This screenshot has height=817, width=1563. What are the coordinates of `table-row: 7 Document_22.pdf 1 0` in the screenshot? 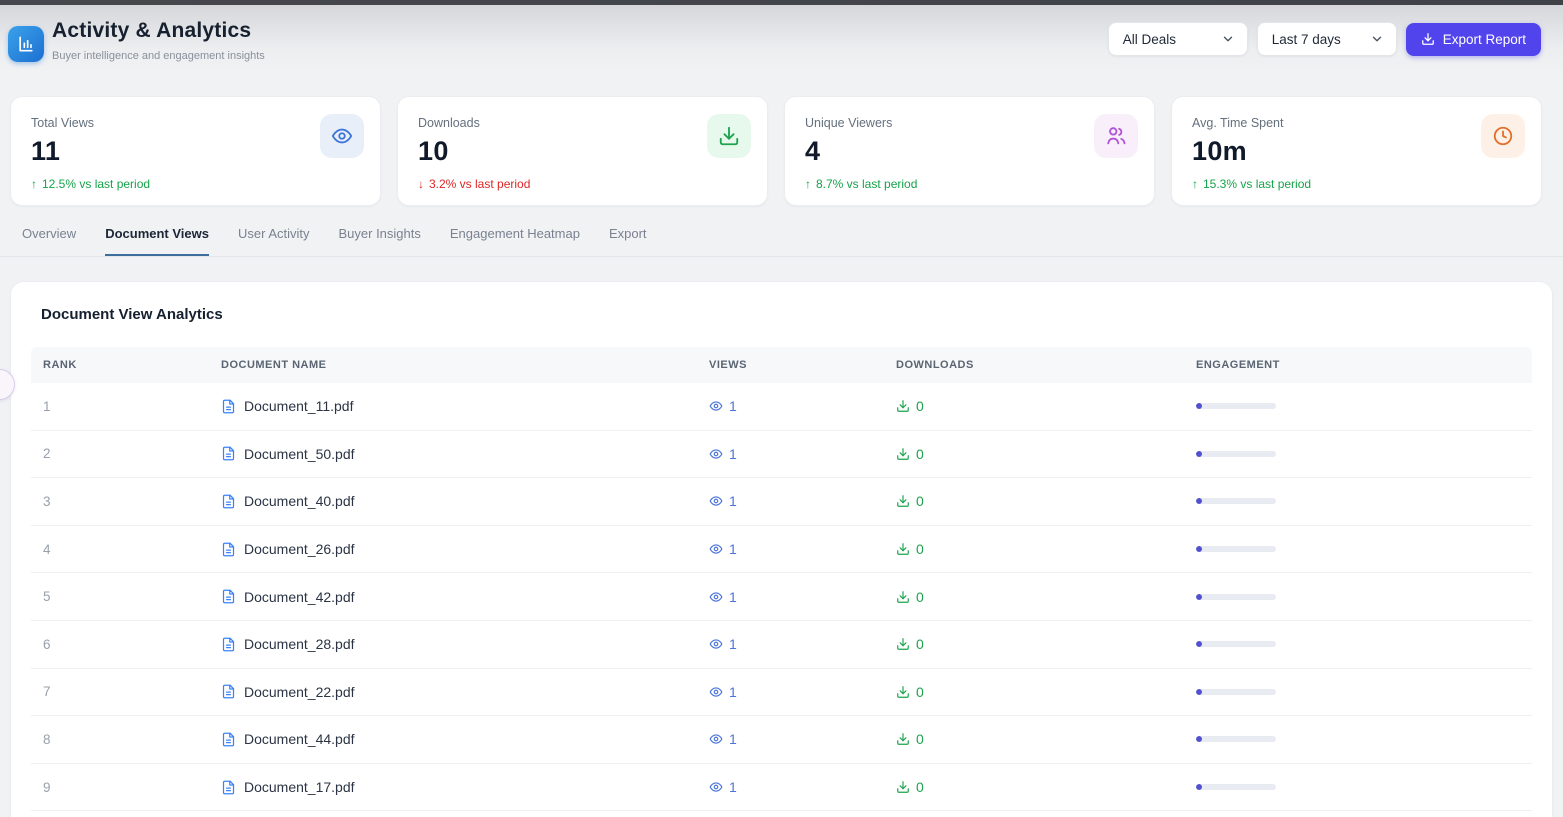 It's located at (781, 693).